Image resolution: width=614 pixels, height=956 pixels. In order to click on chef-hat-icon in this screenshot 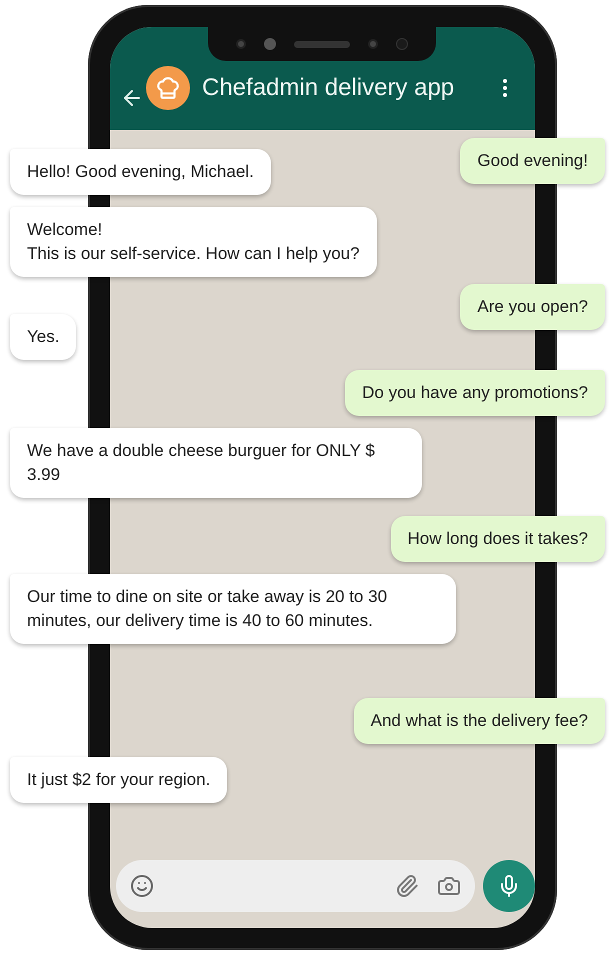, I will do `click(168, 88)`.